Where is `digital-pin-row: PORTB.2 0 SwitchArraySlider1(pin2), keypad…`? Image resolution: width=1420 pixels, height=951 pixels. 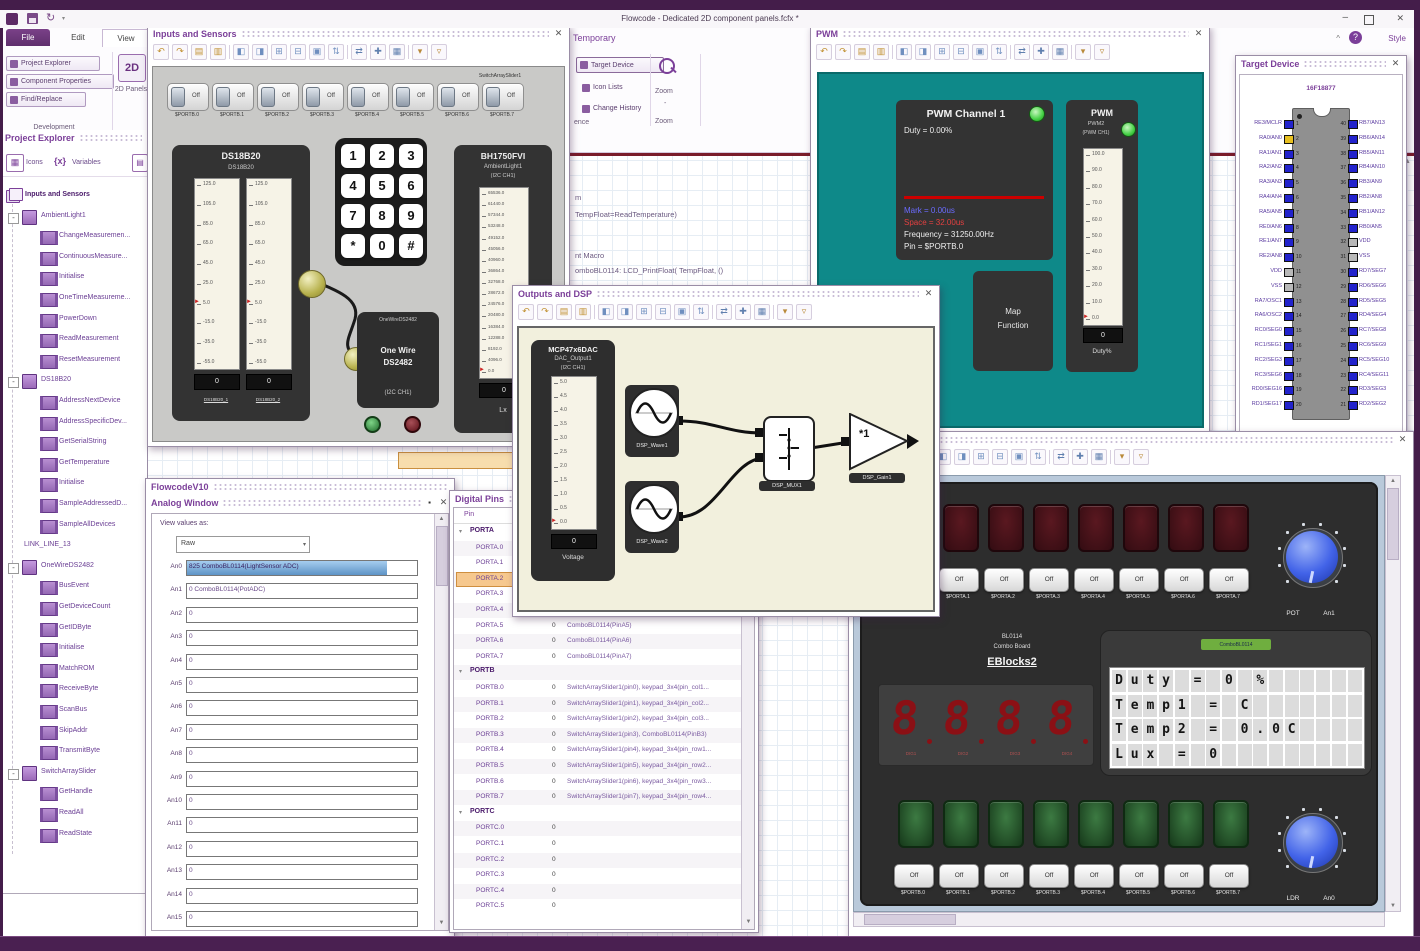 digital-pin-row: PORTB.2 0 SwitchArraySlider1(pin2), keypad… is located at coordinates (598, 719).